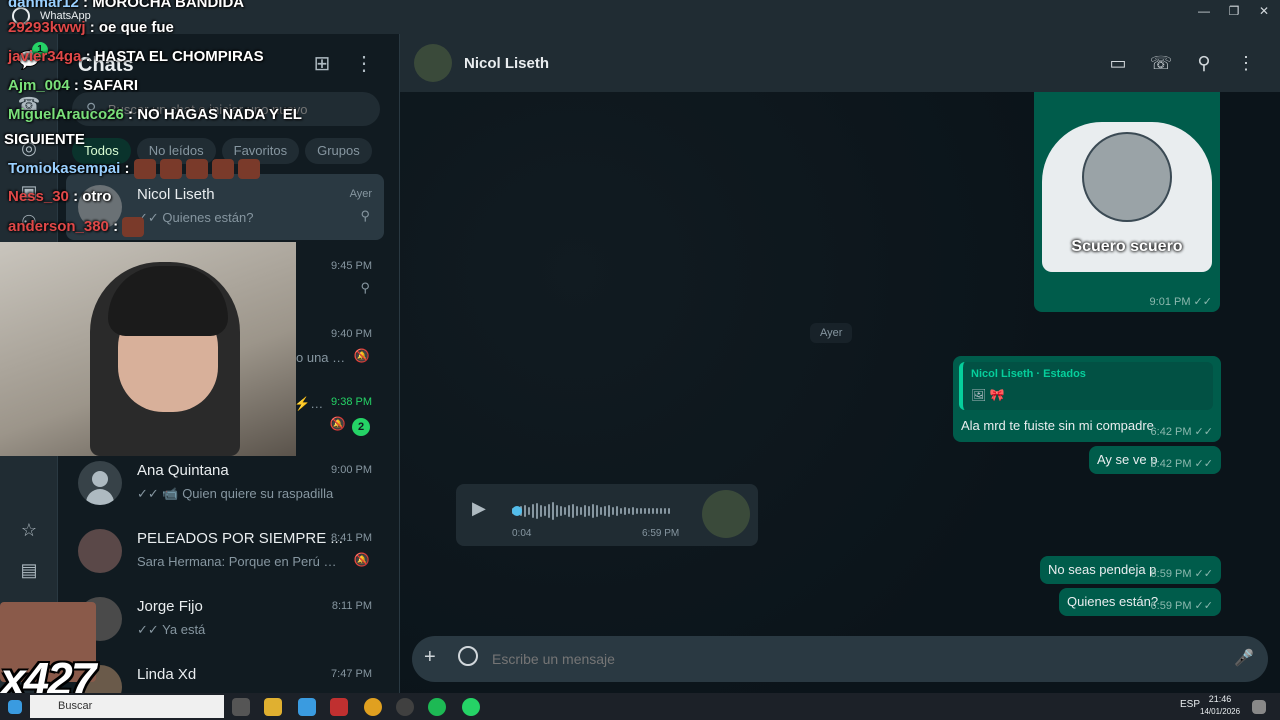 This screenshot has width=1280, height=720. What do you see at coordinates (360, 194) in the screenshot?
I see `chat-time: Ayer` at bounding box center [360, 194].